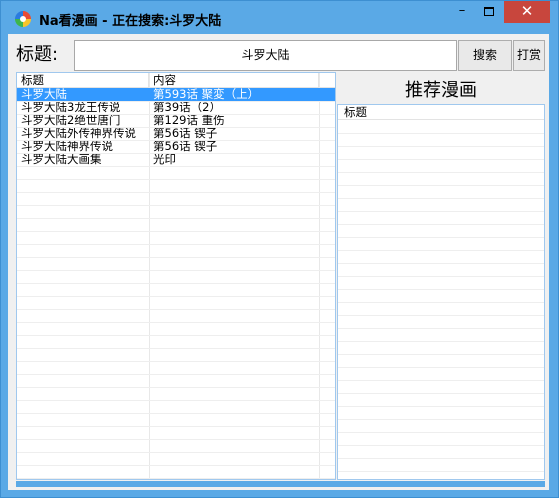 The width and height of the screenshot is (559, 498). I want to click on title-bar: Na看漫画 - 正在搜索:斗罗大陆 – ✕, so click(279, 18).